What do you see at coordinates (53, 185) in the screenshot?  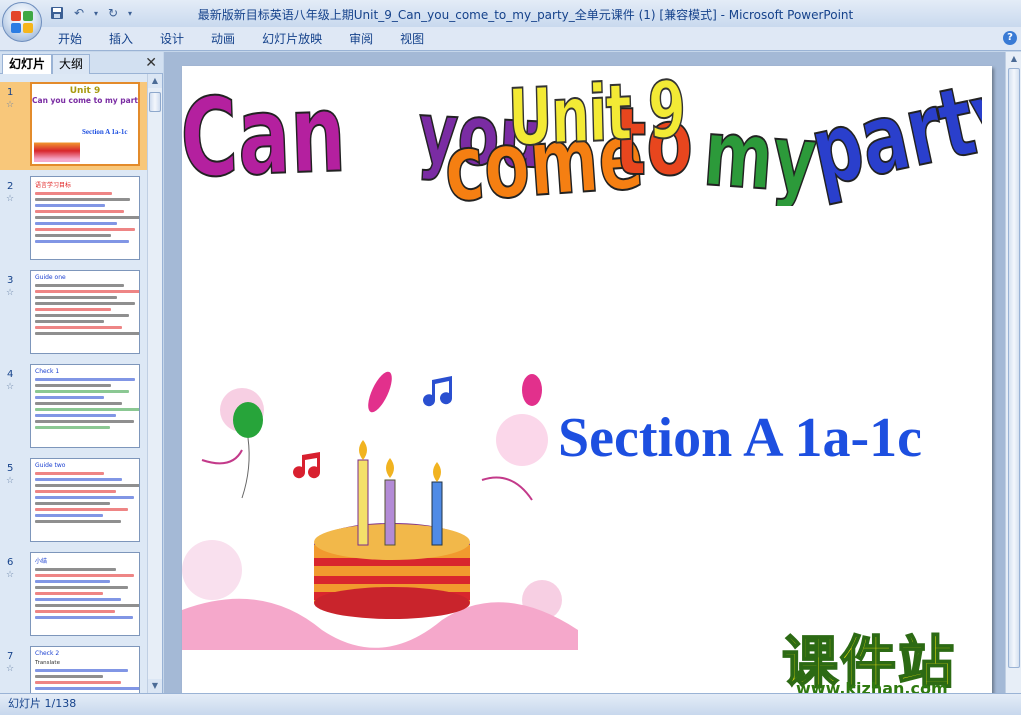 I see `thumb-heading: 语言学习目标` at bounding box center [53, 185].